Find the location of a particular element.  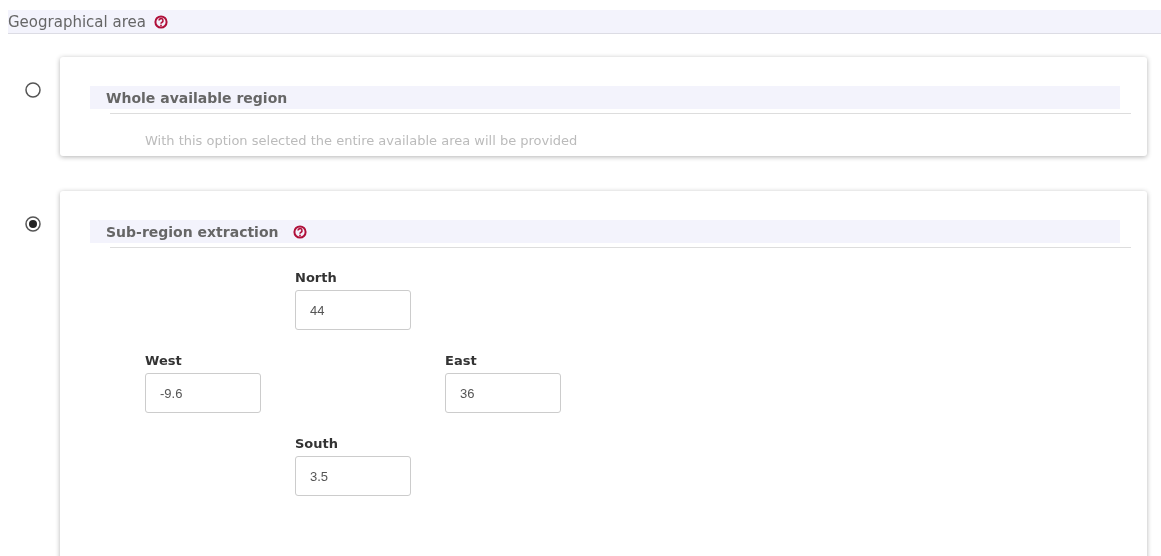

field-label: East is located at coordinates (461, 360).